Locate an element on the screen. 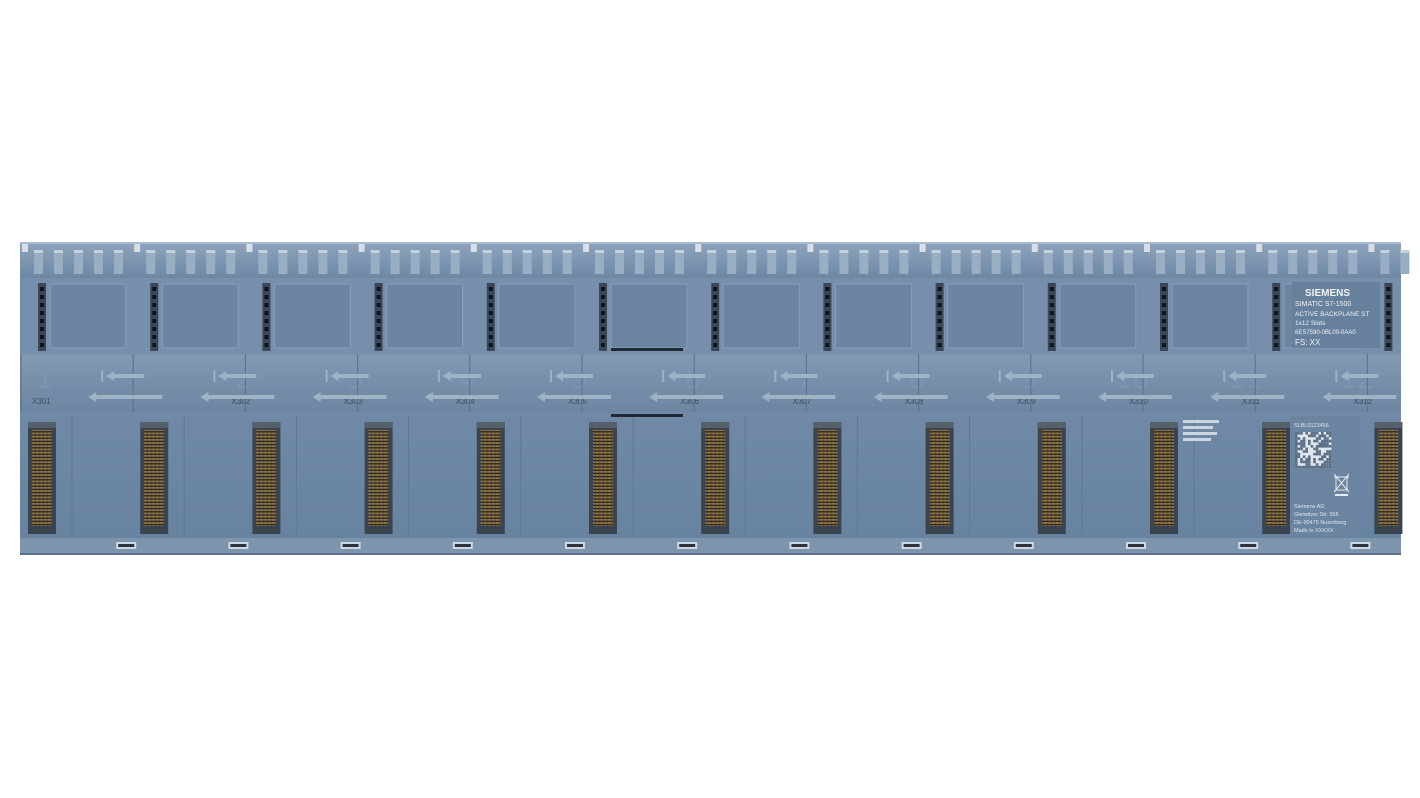 This screenshot has height=798, width=1420. serial-number: SLBL0123456 is located at coordinates (1311, 426).